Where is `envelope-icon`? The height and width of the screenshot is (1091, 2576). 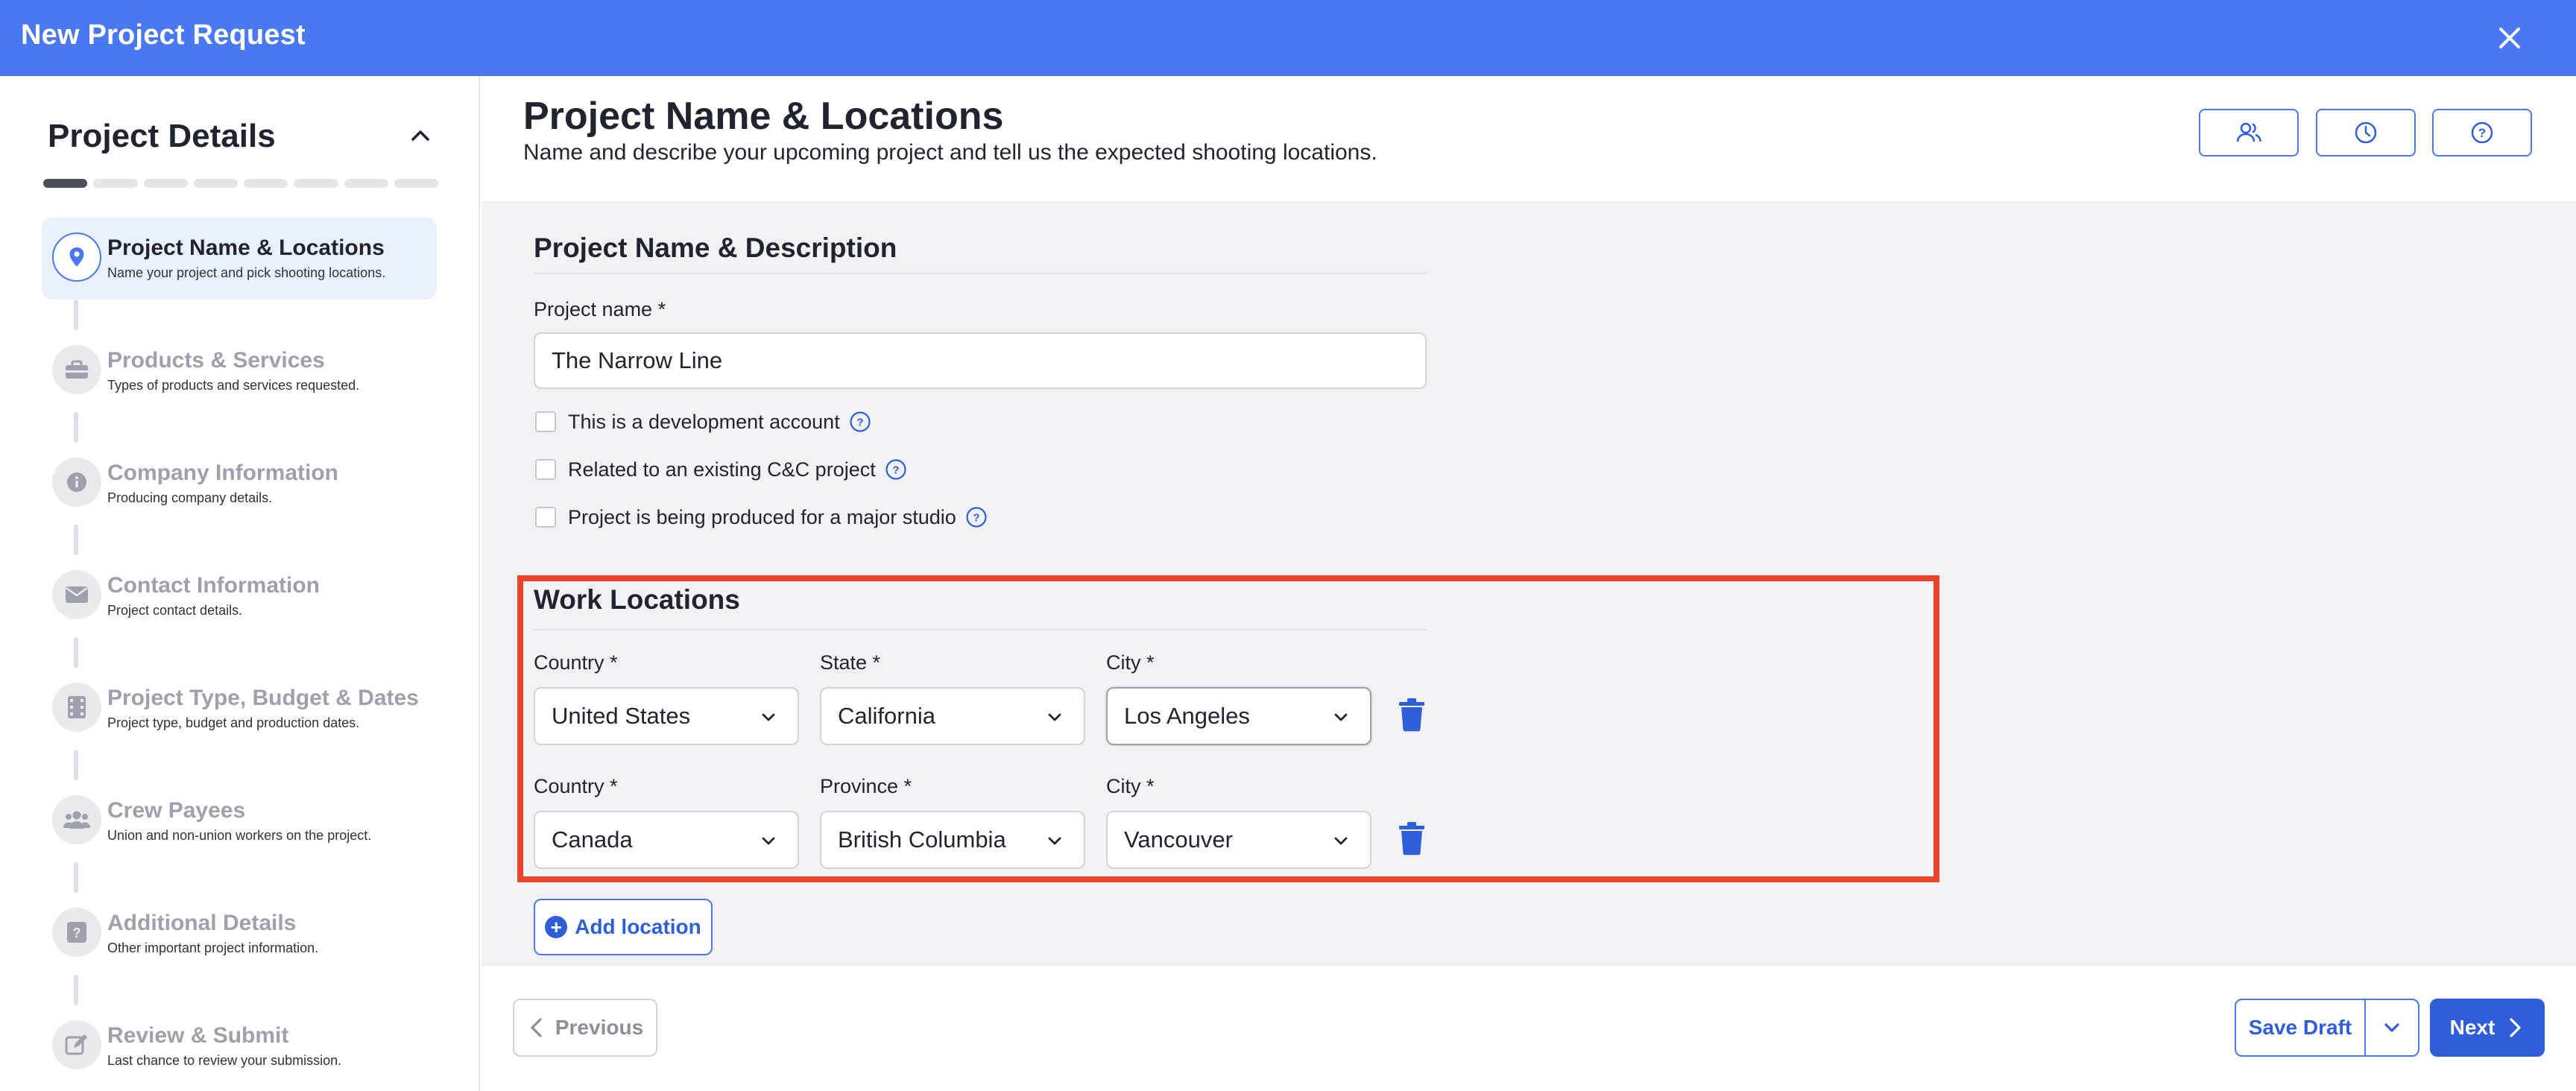 envelope-icon is located at coordinates (76, 594).